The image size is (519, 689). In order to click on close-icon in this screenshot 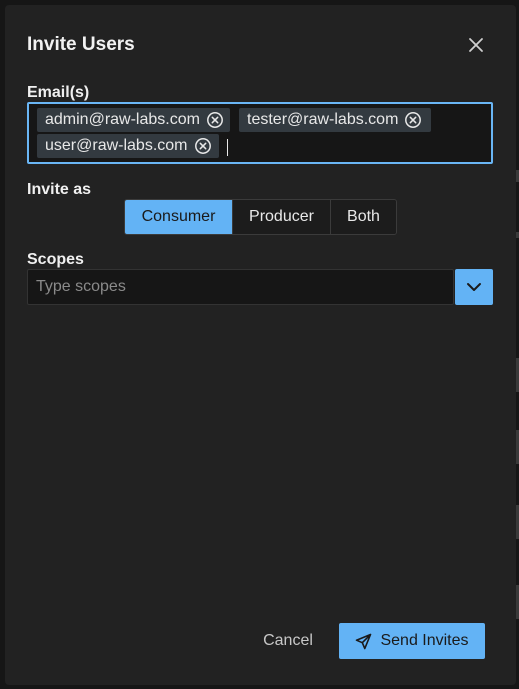, I will do `click(476, 45)`.